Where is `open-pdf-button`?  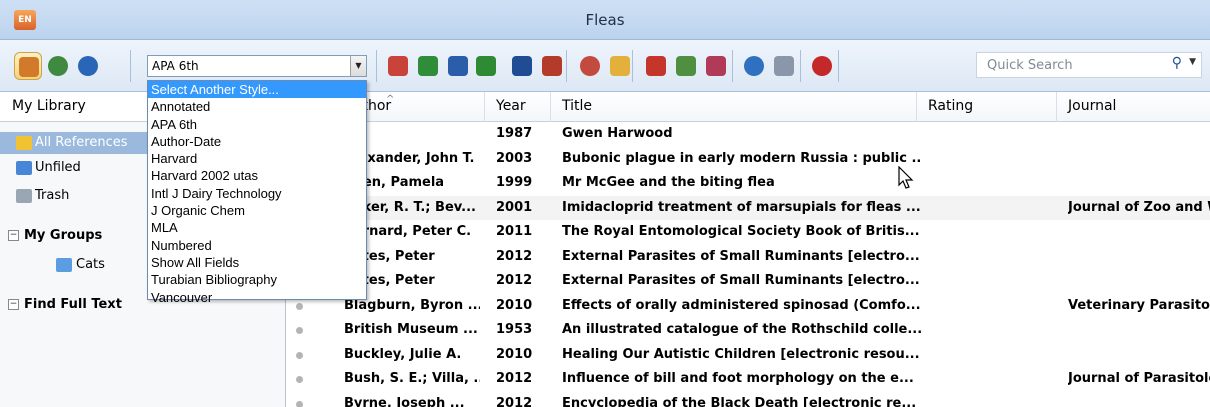 open-pdf-button is located at coordinates (656, 66).